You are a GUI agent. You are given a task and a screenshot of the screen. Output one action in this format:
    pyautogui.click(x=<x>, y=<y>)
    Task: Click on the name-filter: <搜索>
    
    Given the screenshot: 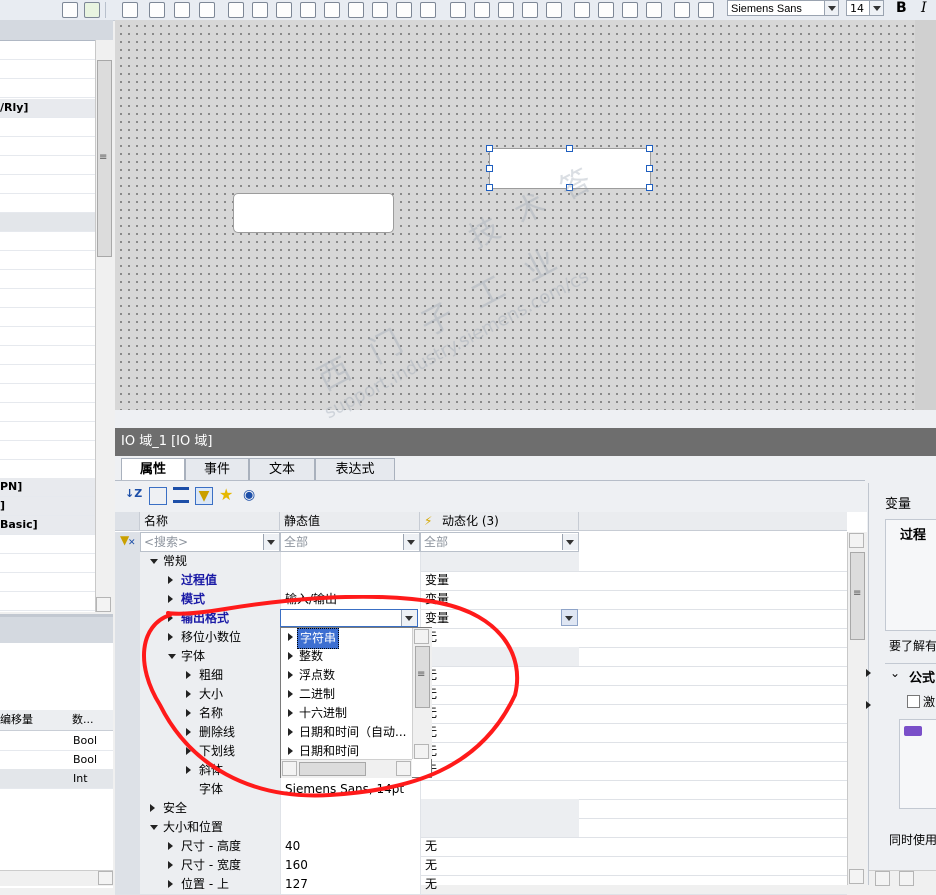 What is the action you would take?
    pyautogui.click(x=210, y=542)
    